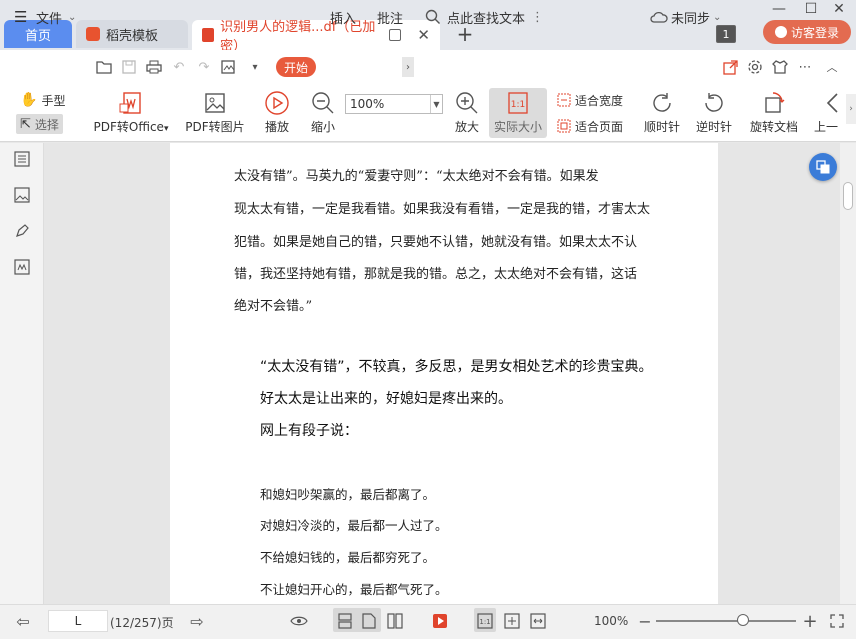 The height and width of the screenshot is (639, 856). I want to click on pdf-to-image-label: PDF转图片, so click(215, 127).